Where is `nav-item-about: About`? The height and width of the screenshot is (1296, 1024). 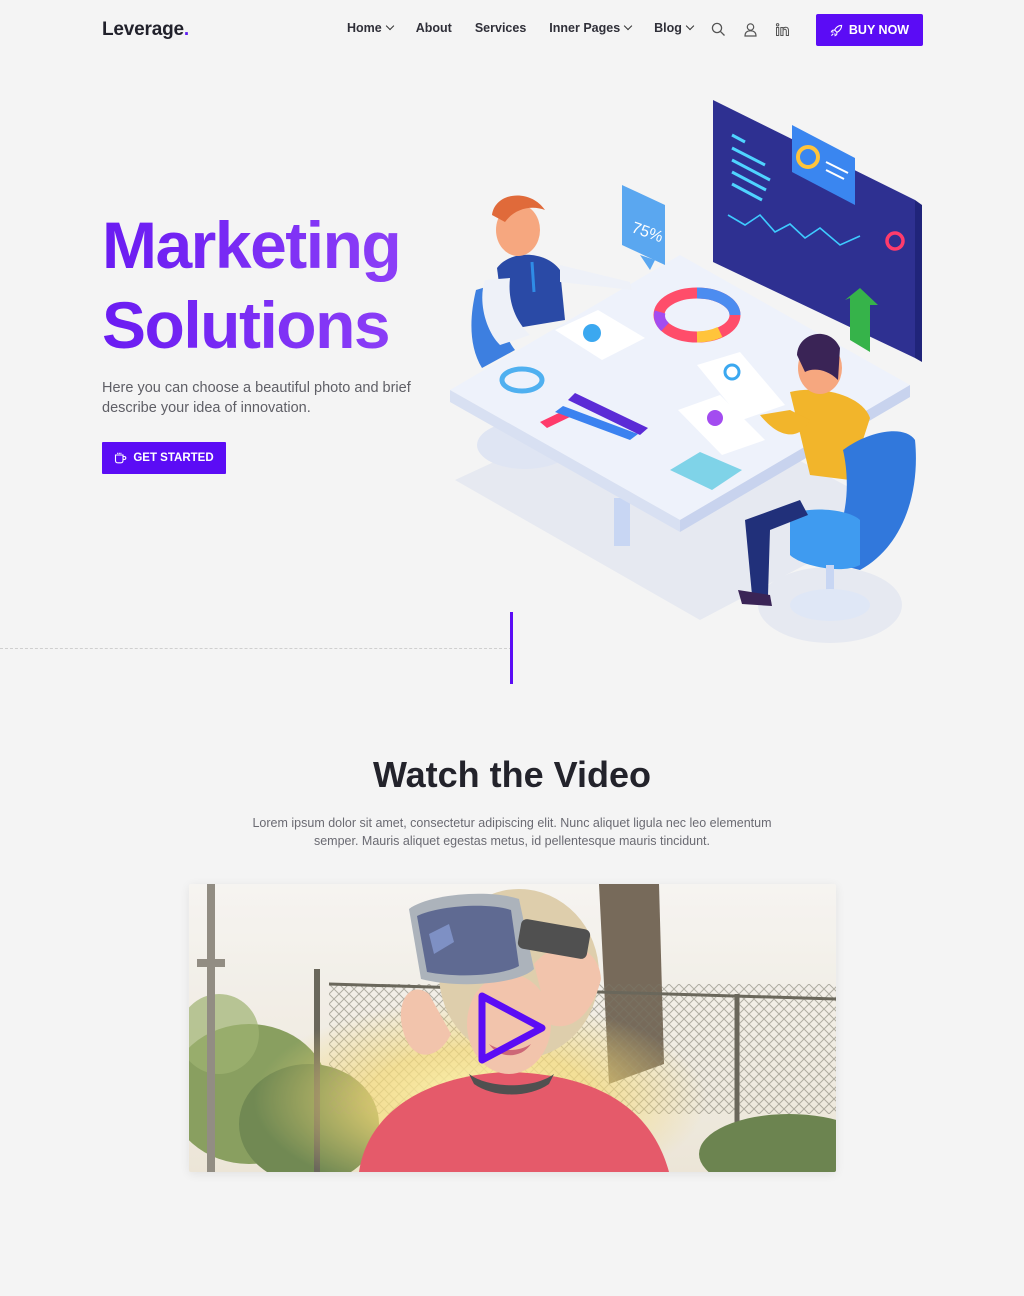 nav-item-about: About is located at coordinates (434, 28).